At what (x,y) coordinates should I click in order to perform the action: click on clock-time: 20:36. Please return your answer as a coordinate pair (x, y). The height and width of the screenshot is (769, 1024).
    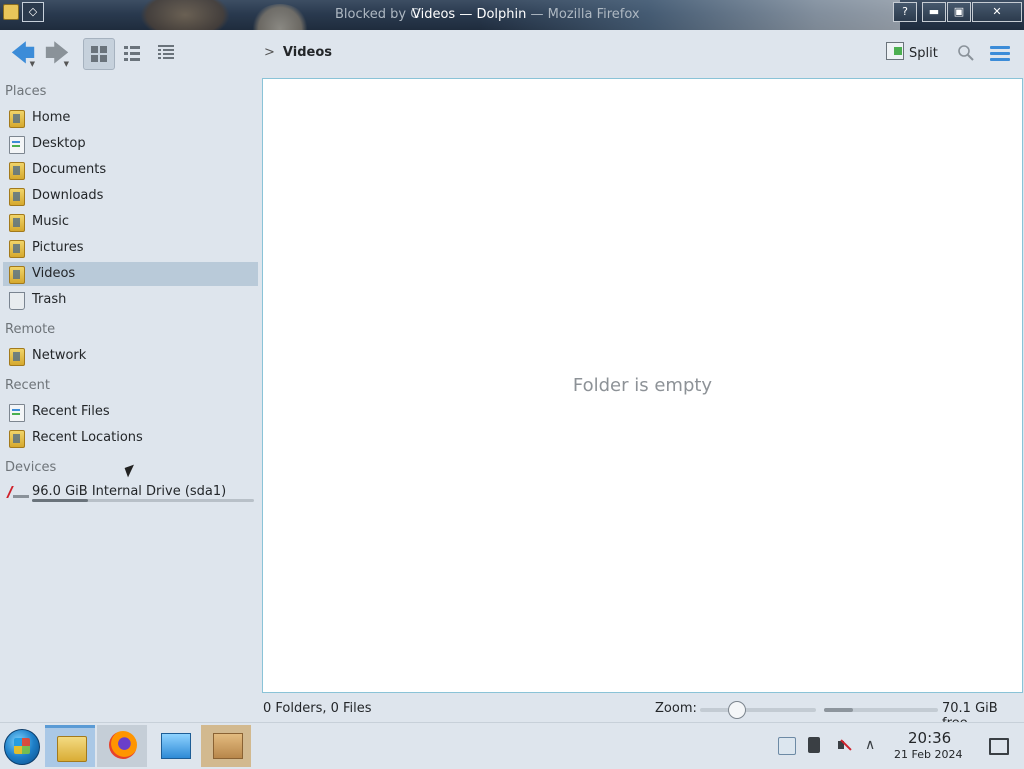
    Looking at the image, I should click on (929, 738).